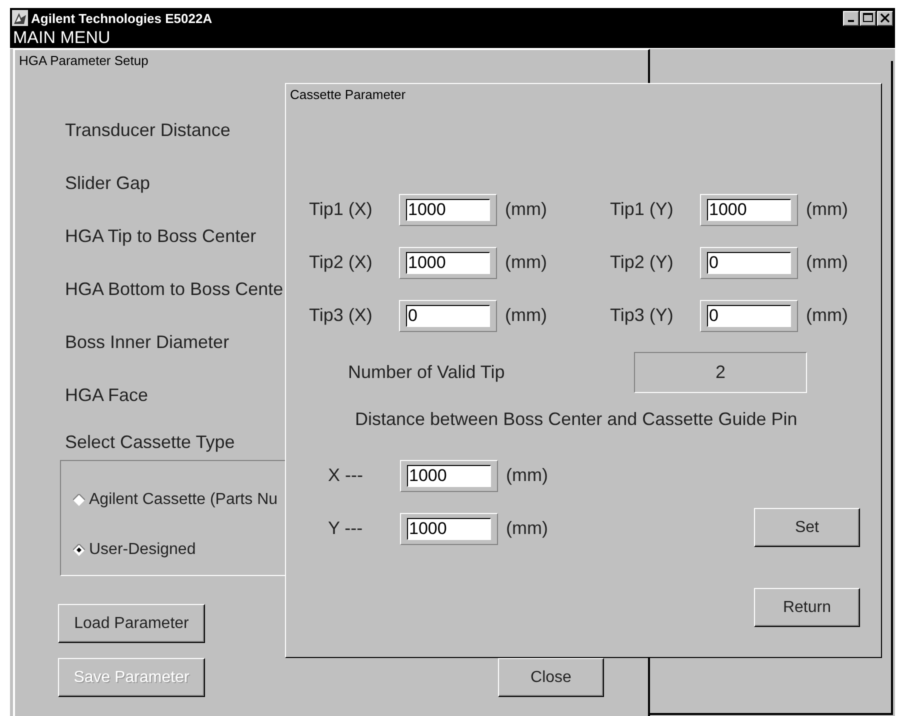  Describe the element at coordinates (131, 623) in the screenshot. I see `load-parameter-button: Load Parameter` at that location.